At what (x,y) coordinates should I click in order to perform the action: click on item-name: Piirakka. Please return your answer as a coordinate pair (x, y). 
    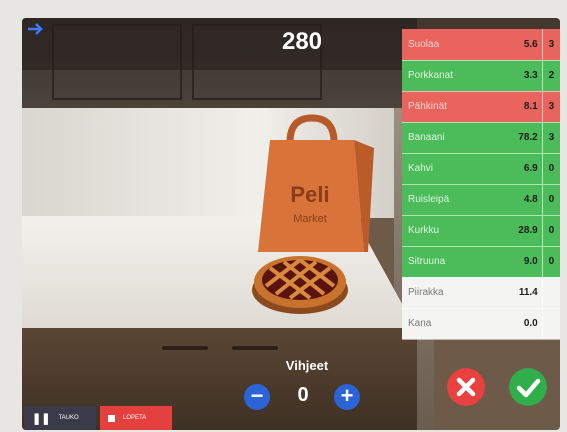
    Looking at the image, I should click on (448, 293).